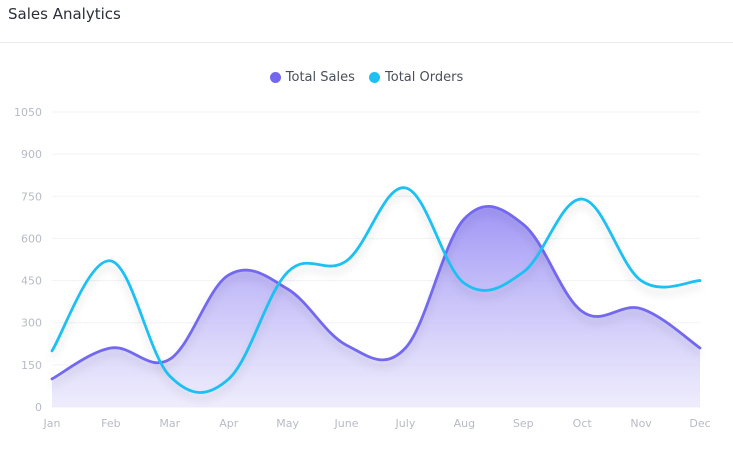  I want to click on y-tick-label: 0, so click(38, 407).